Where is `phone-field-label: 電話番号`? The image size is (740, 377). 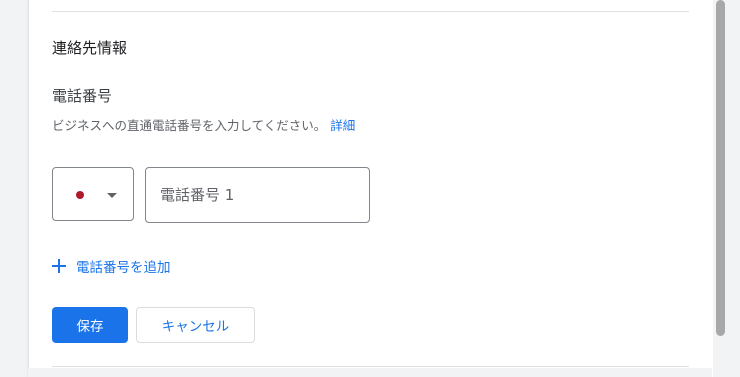 phone-field-label: 電話番号 is located at coordinates (82, 96).